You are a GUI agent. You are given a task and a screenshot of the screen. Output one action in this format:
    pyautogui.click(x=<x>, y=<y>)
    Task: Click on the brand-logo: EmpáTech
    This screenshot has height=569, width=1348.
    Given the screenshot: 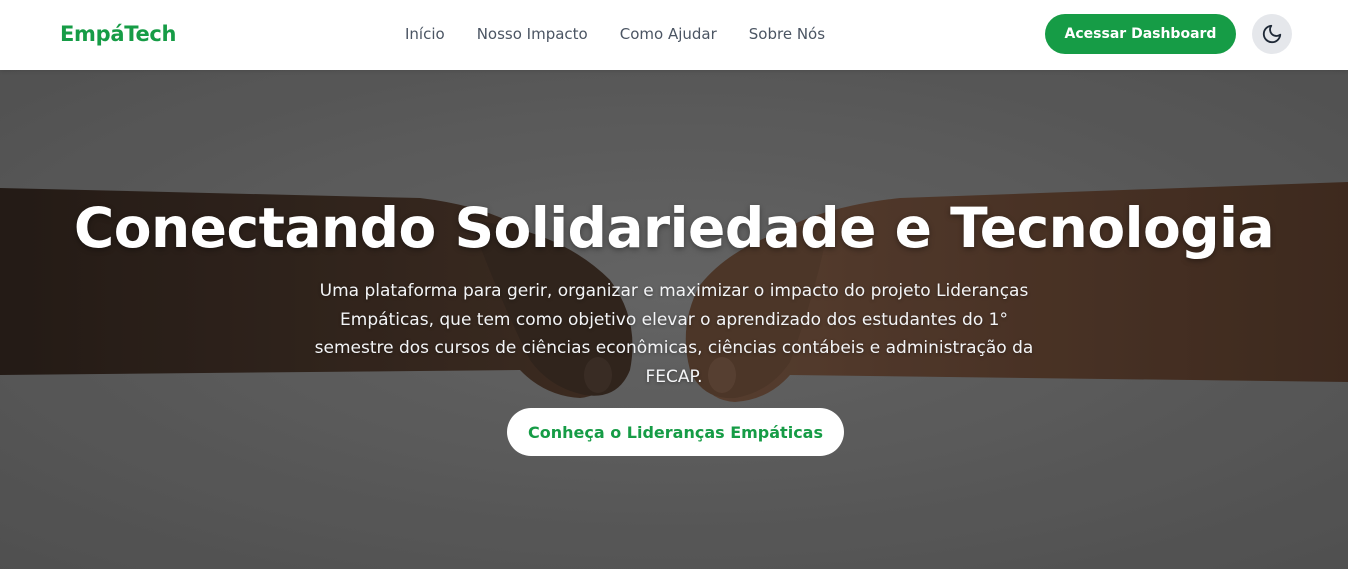 What is the action you would take?
    pyautogui.click(x=118, y=34)
    